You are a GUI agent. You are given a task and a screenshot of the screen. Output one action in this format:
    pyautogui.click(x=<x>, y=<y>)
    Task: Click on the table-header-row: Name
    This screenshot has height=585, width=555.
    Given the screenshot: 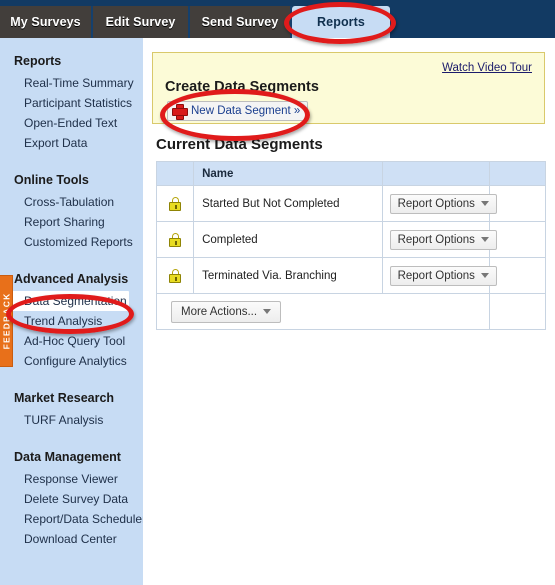 What is the action you would take?
    pyautogui.click(x=351, y=173)
    